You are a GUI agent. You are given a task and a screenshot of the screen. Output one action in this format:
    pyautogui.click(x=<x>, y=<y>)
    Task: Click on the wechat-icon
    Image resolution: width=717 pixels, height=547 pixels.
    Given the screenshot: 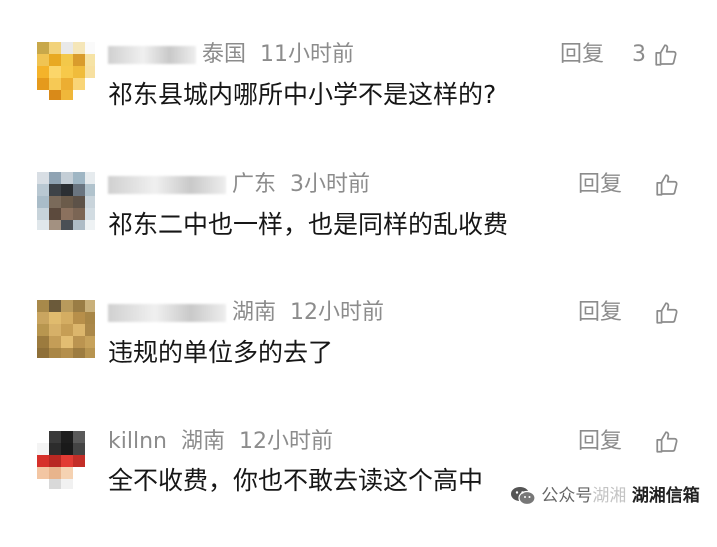 What is the action you would take?
    pyautogui.click(x=525, y=496)
    